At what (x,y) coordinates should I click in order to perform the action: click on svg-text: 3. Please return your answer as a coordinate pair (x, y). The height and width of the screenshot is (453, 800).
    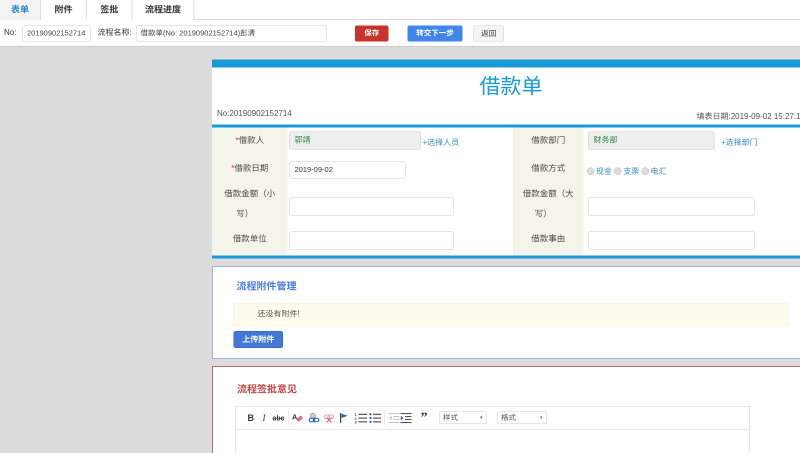
    Looking at the image, I should click on (356, 422).